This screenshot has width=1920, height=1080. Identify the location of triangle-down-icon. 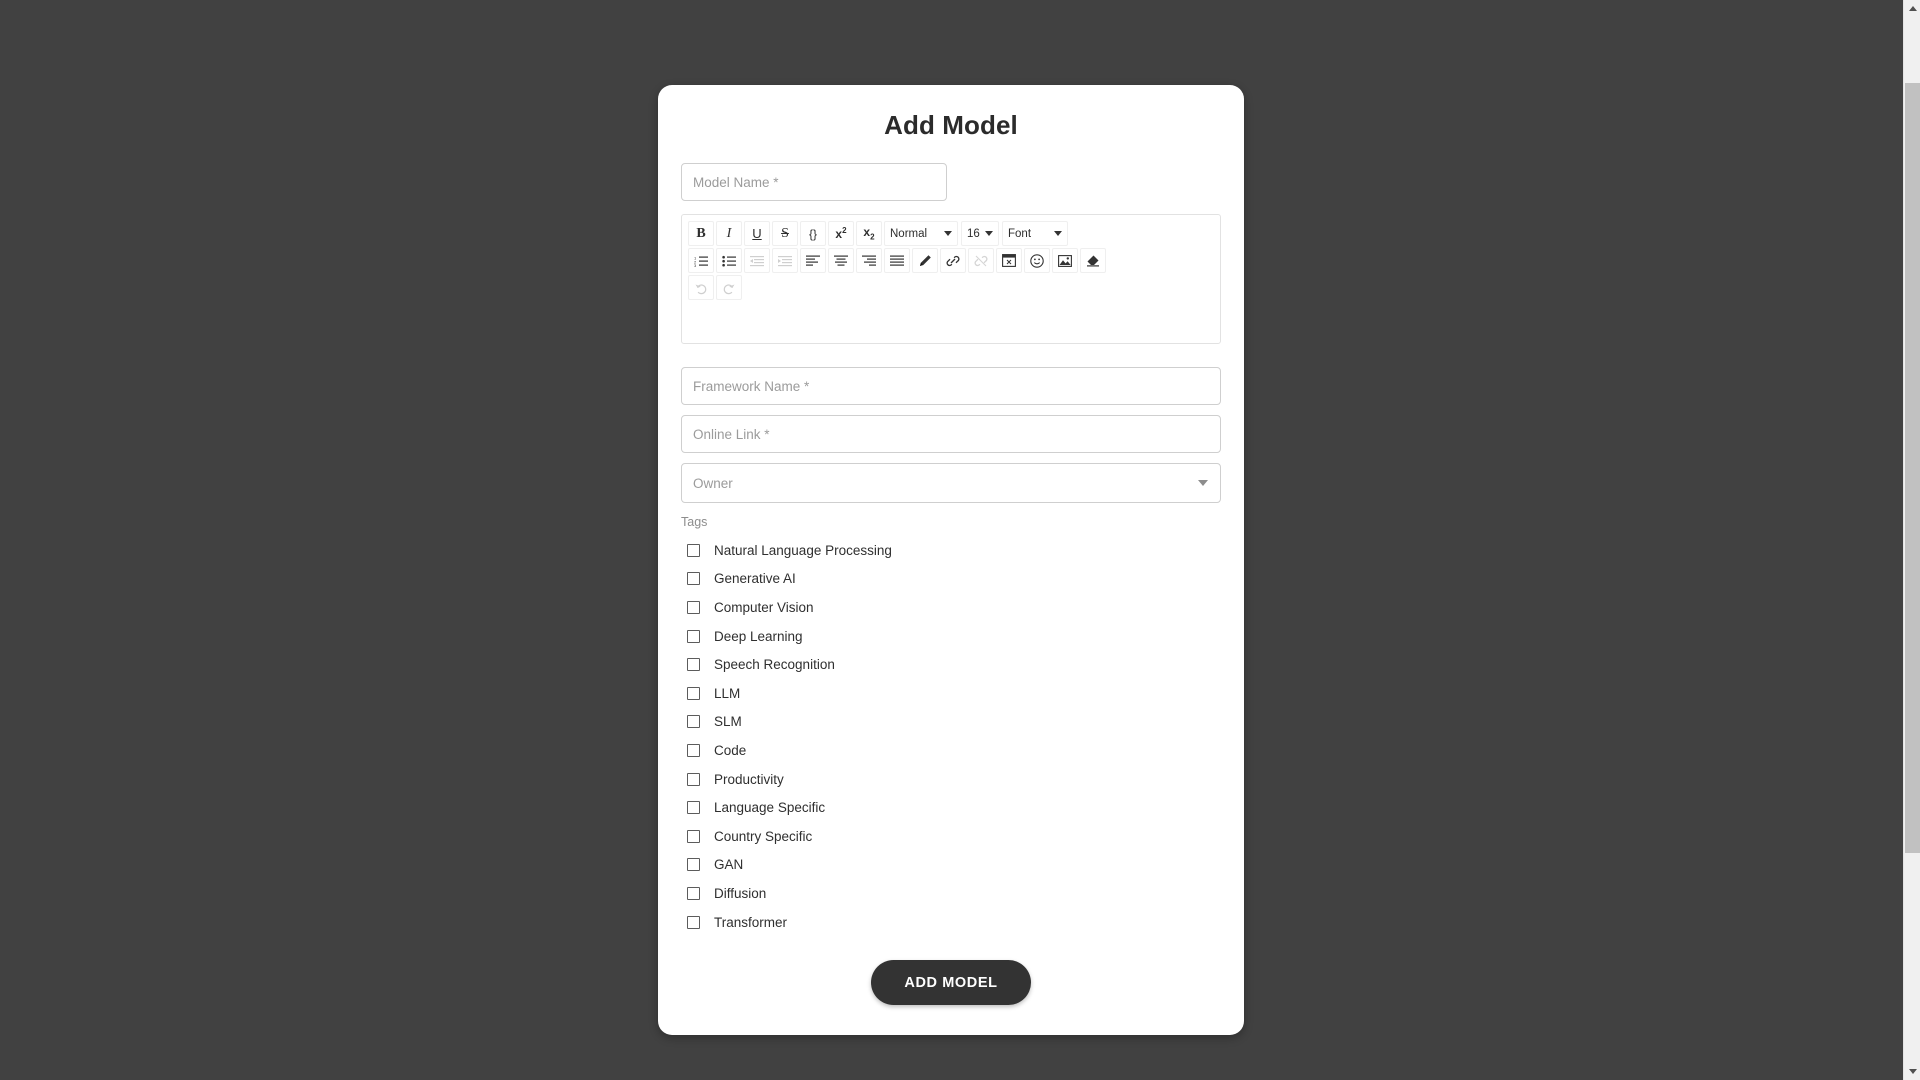
(1912, 1071).